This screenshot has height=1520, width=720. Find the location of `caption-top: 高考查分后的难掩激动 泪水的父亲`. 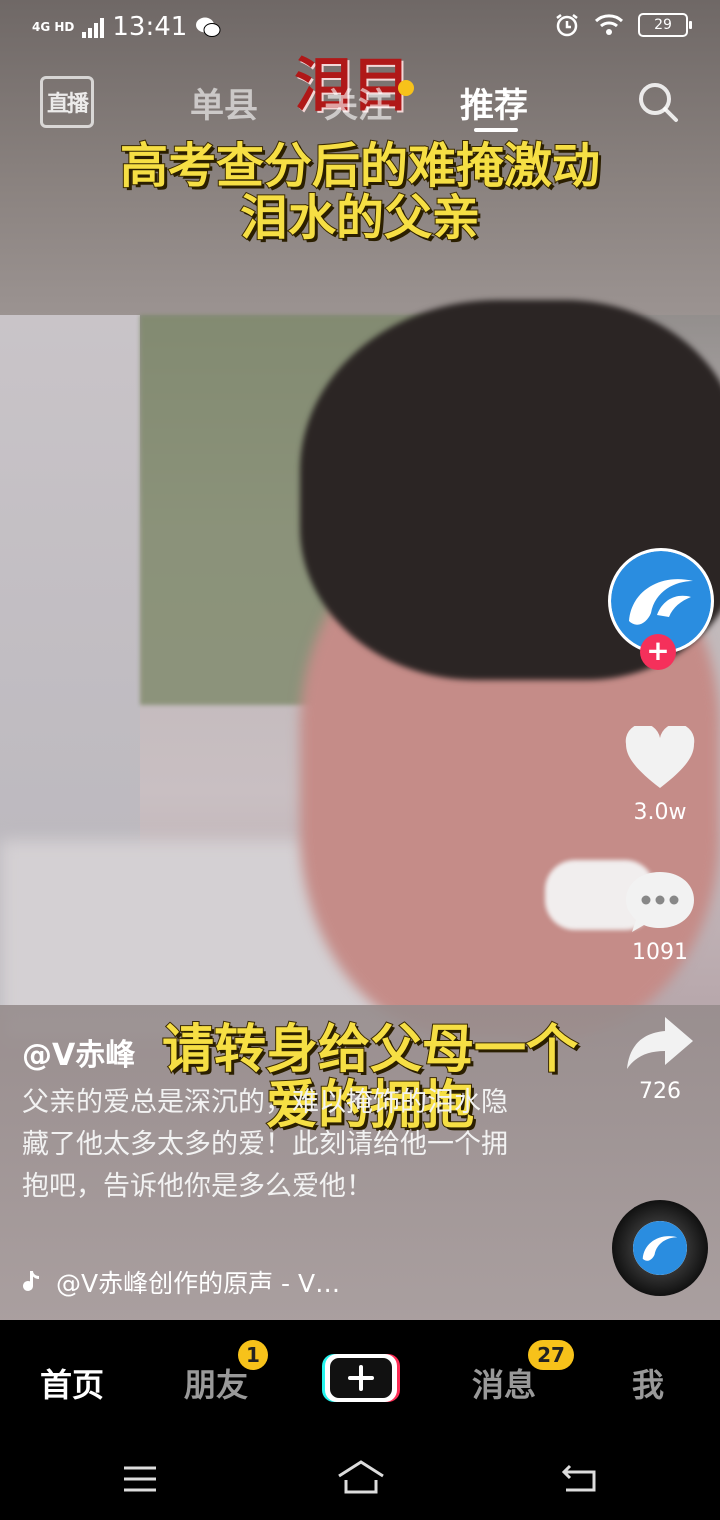

caption-top: 高考查分后的难掩激动 泪水的父亲 is located at coordinates (360, 192).